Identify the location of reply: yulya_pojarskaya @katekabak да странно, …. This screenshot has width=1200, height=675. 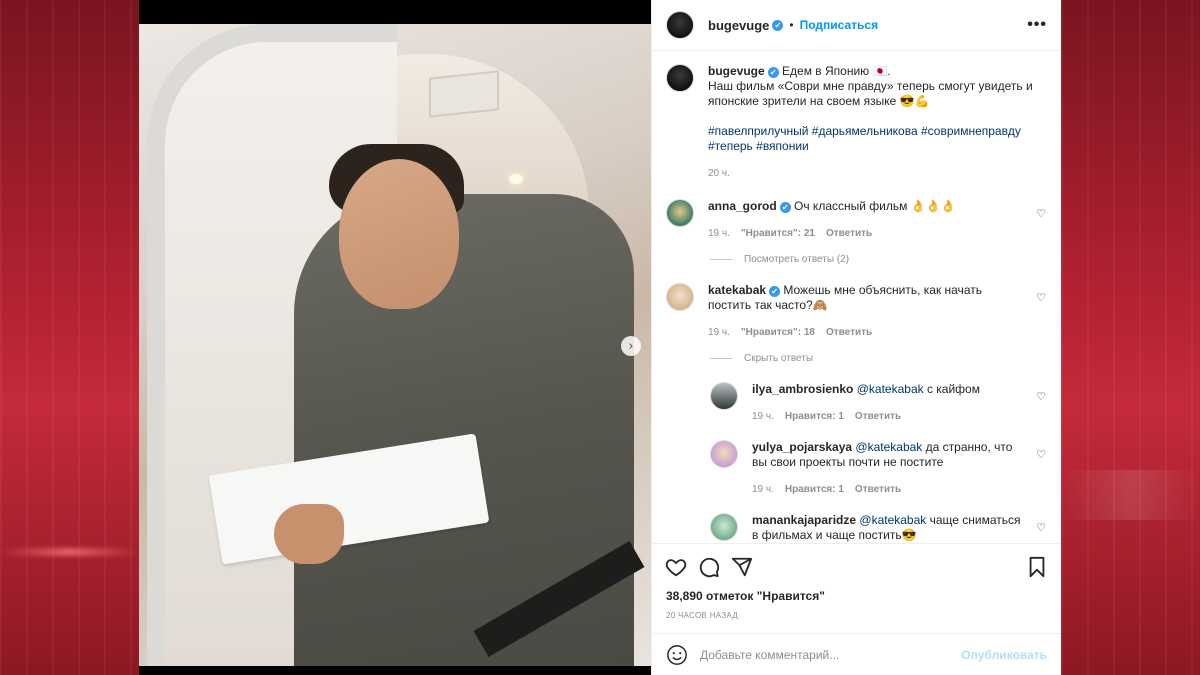
(878, 468).